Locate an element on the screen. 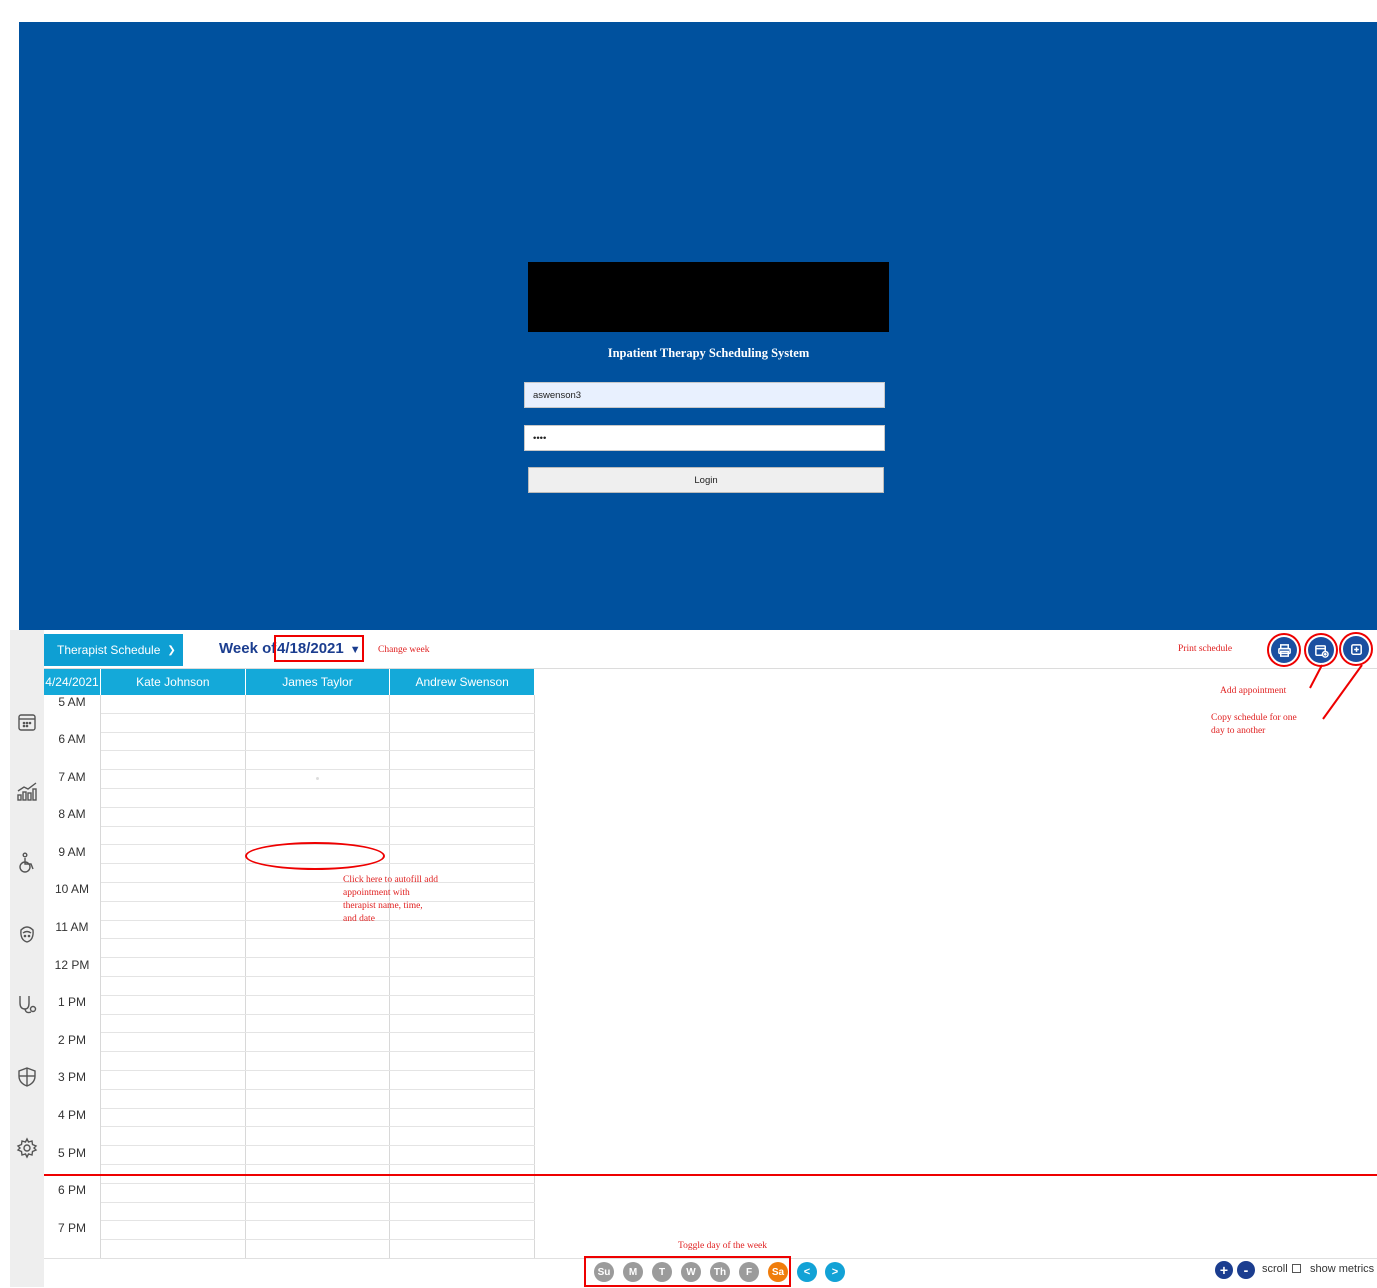 The image size is (1377, 1288). zoom-in-button: + is located at coordinates (1224, 1270).